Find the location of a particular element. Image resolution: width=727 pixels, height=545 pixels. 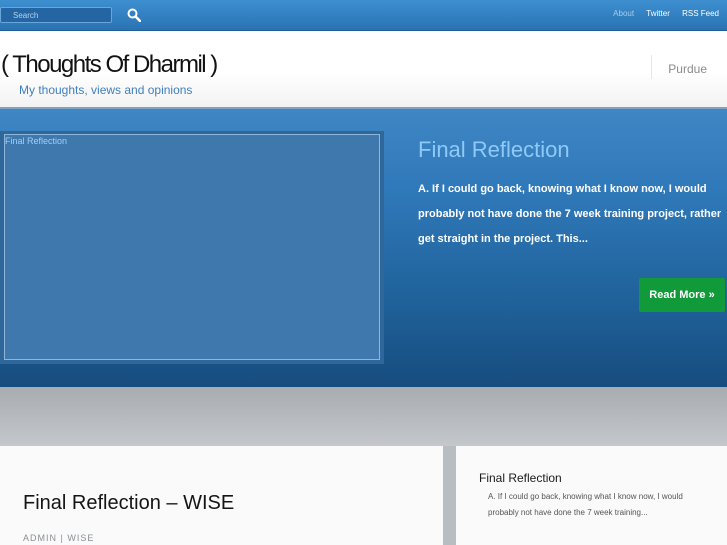

site-title: ( Thoughts Of Dharmil ) is located at coordinates (109, 65).